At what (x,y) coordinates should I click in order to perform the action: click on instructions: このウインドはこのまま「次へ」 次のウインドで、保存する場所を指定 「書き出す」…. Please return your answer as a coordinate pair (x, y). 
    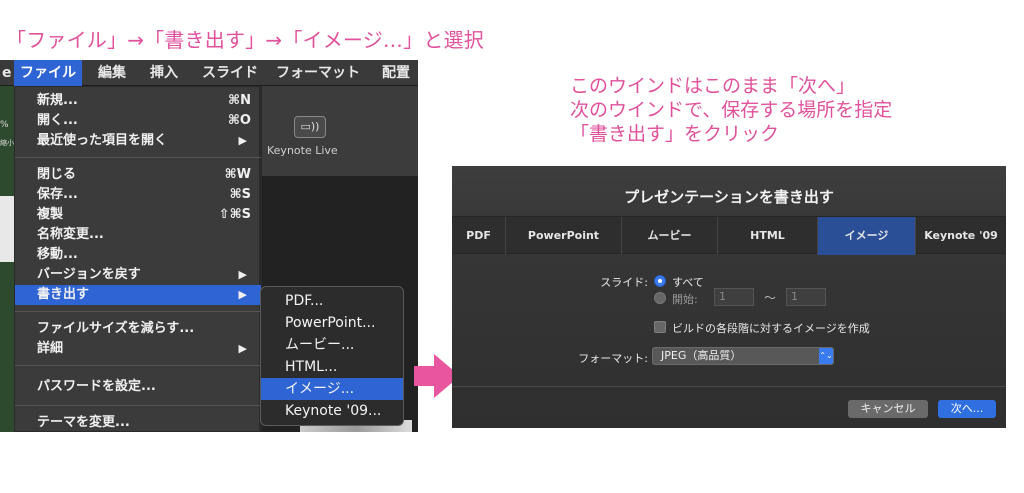
    Looking at the image, I should click on (731, 110).